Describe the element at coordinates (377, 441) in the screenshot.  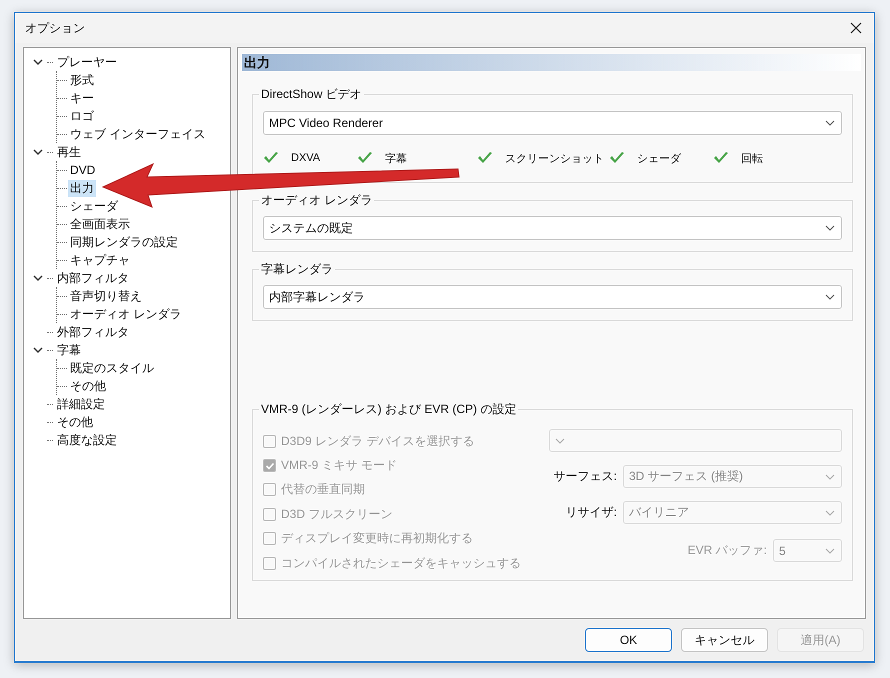
I see `option-label: D3D9 レンダラ デバイスを選択する` at that location.